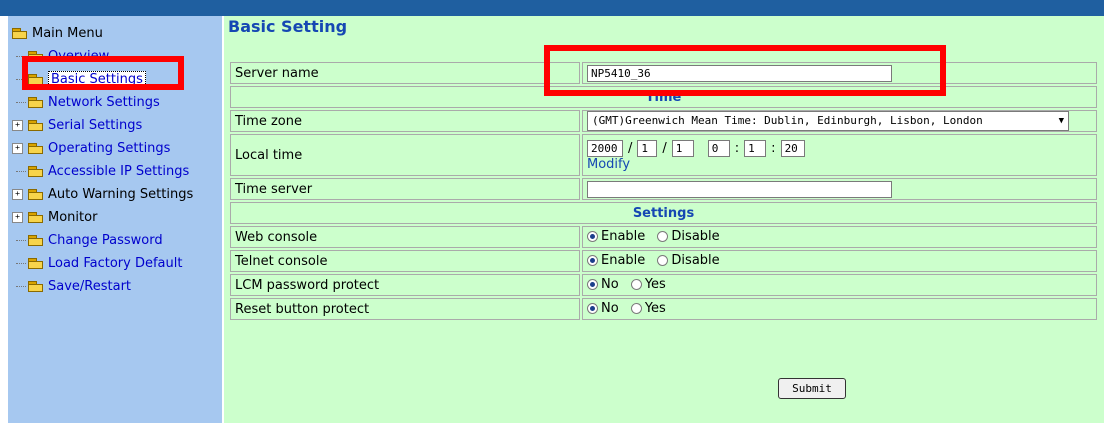 This screenshot has height=423, width=1104. What do you see at coordinates (405, 121) in the screenshot?
I see `time-zone-label: Time zone` at bounding box center [405, 121].